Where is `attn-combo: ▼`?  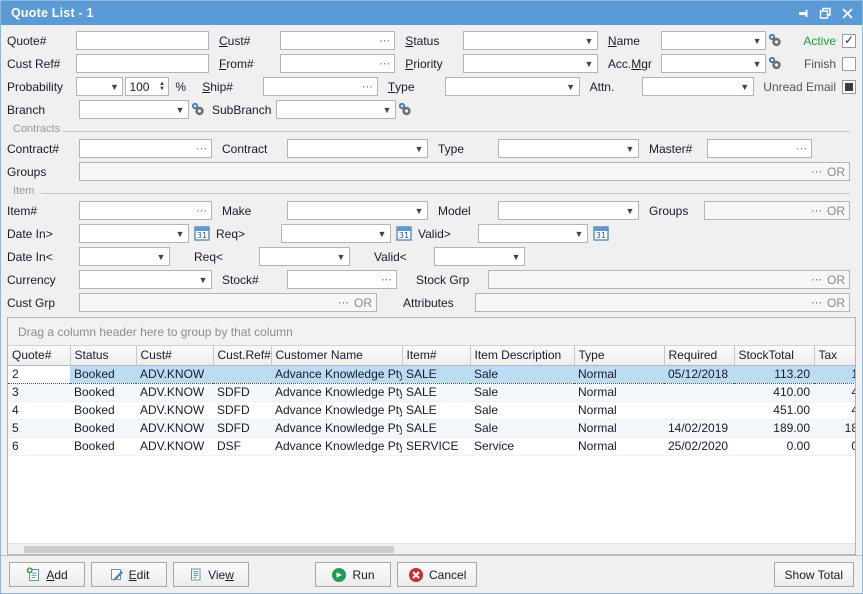
attn-combo: ▼ is located at coordinates (698, 86).